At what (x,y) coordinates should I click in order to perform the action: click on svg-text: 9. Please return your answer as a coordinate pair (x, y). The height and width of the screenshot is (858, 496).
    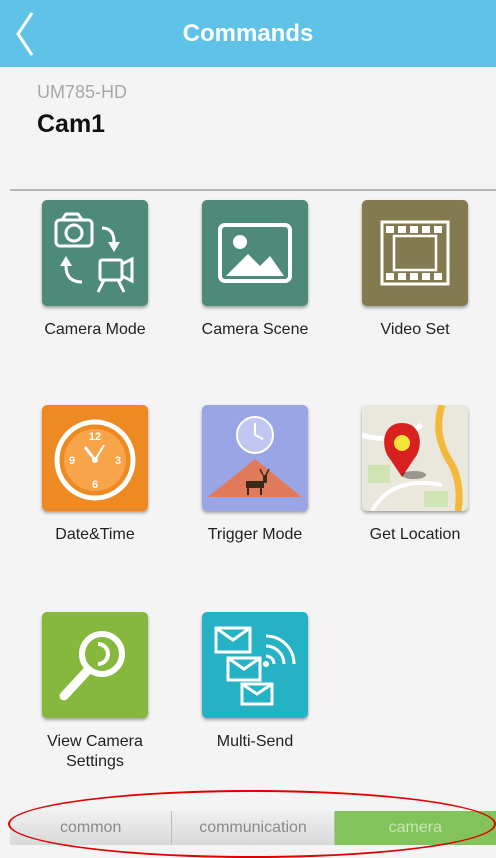
    Looking at the image, I should click on (72, 461).